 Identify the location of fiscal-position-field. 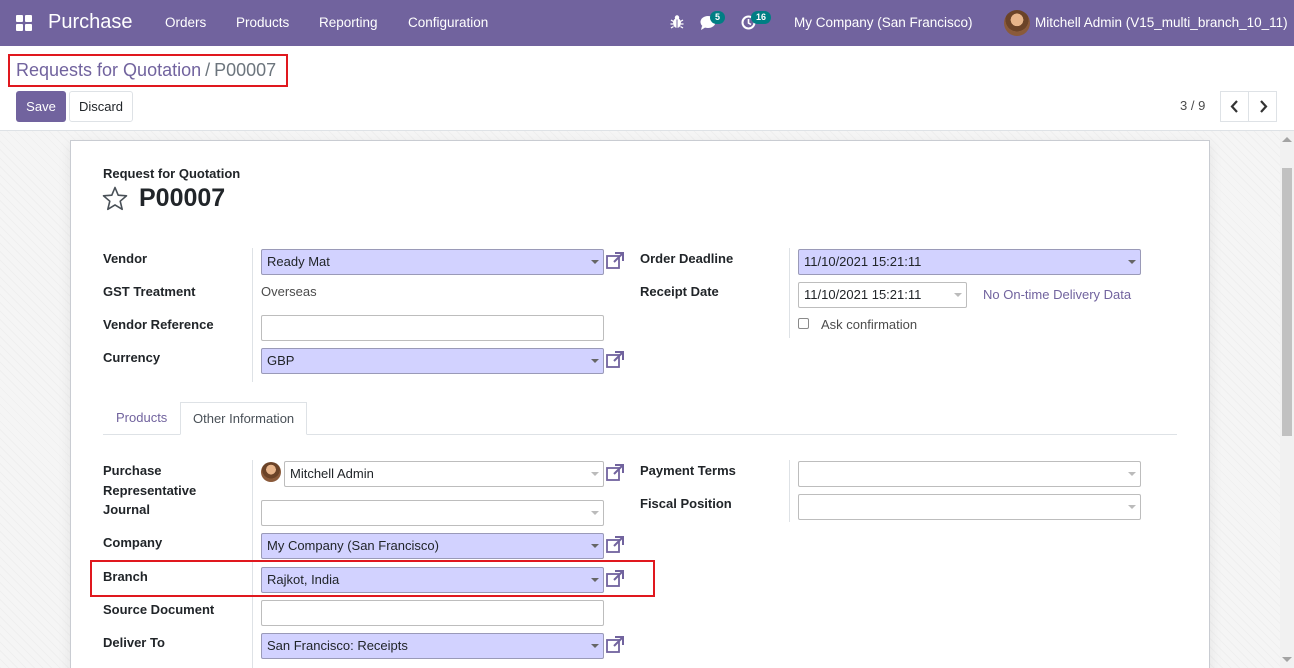
(969, 507).